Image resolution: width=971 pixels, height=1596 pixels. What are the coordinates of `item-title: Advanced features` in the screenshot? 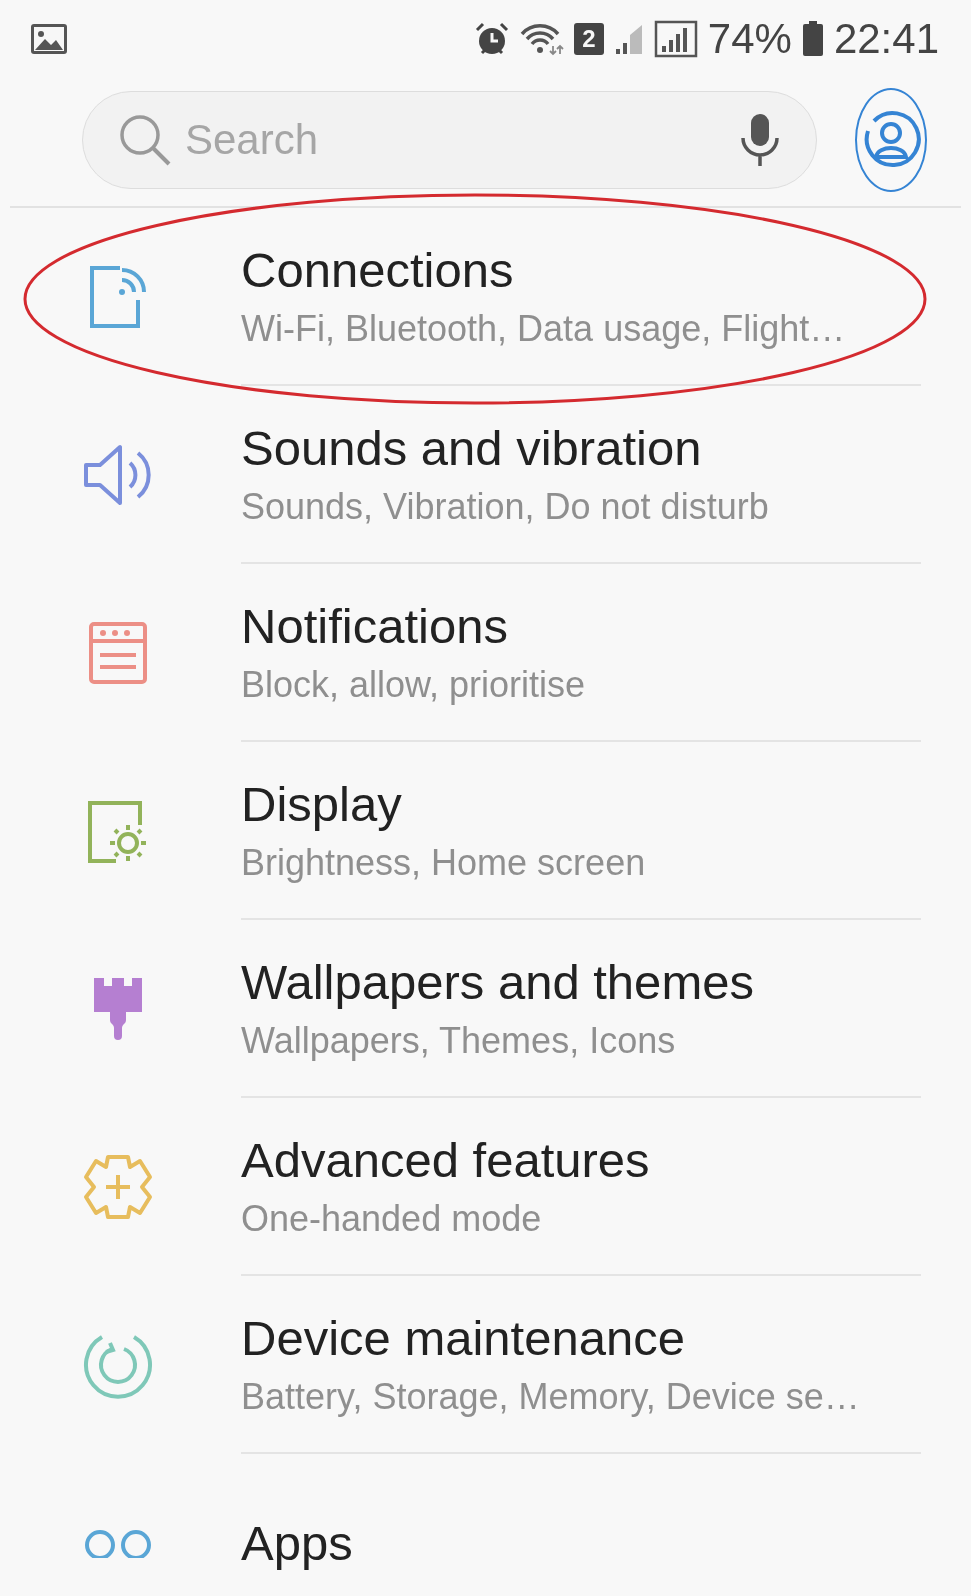 It's located at (446, 1160).